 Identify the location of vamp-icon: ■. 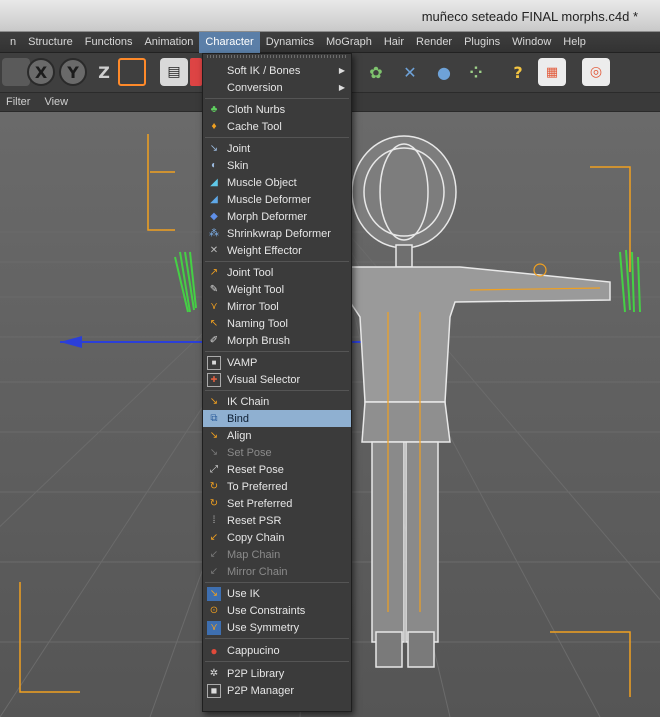
(214, 362).